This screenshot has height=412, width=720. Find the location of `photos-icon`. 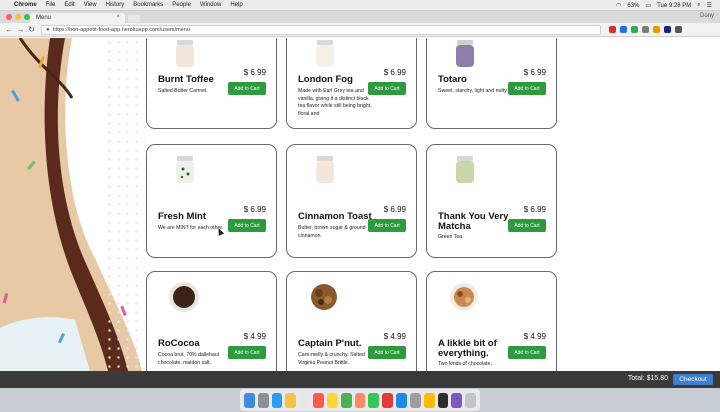

photos-icon is located at coordinates (360, 400).